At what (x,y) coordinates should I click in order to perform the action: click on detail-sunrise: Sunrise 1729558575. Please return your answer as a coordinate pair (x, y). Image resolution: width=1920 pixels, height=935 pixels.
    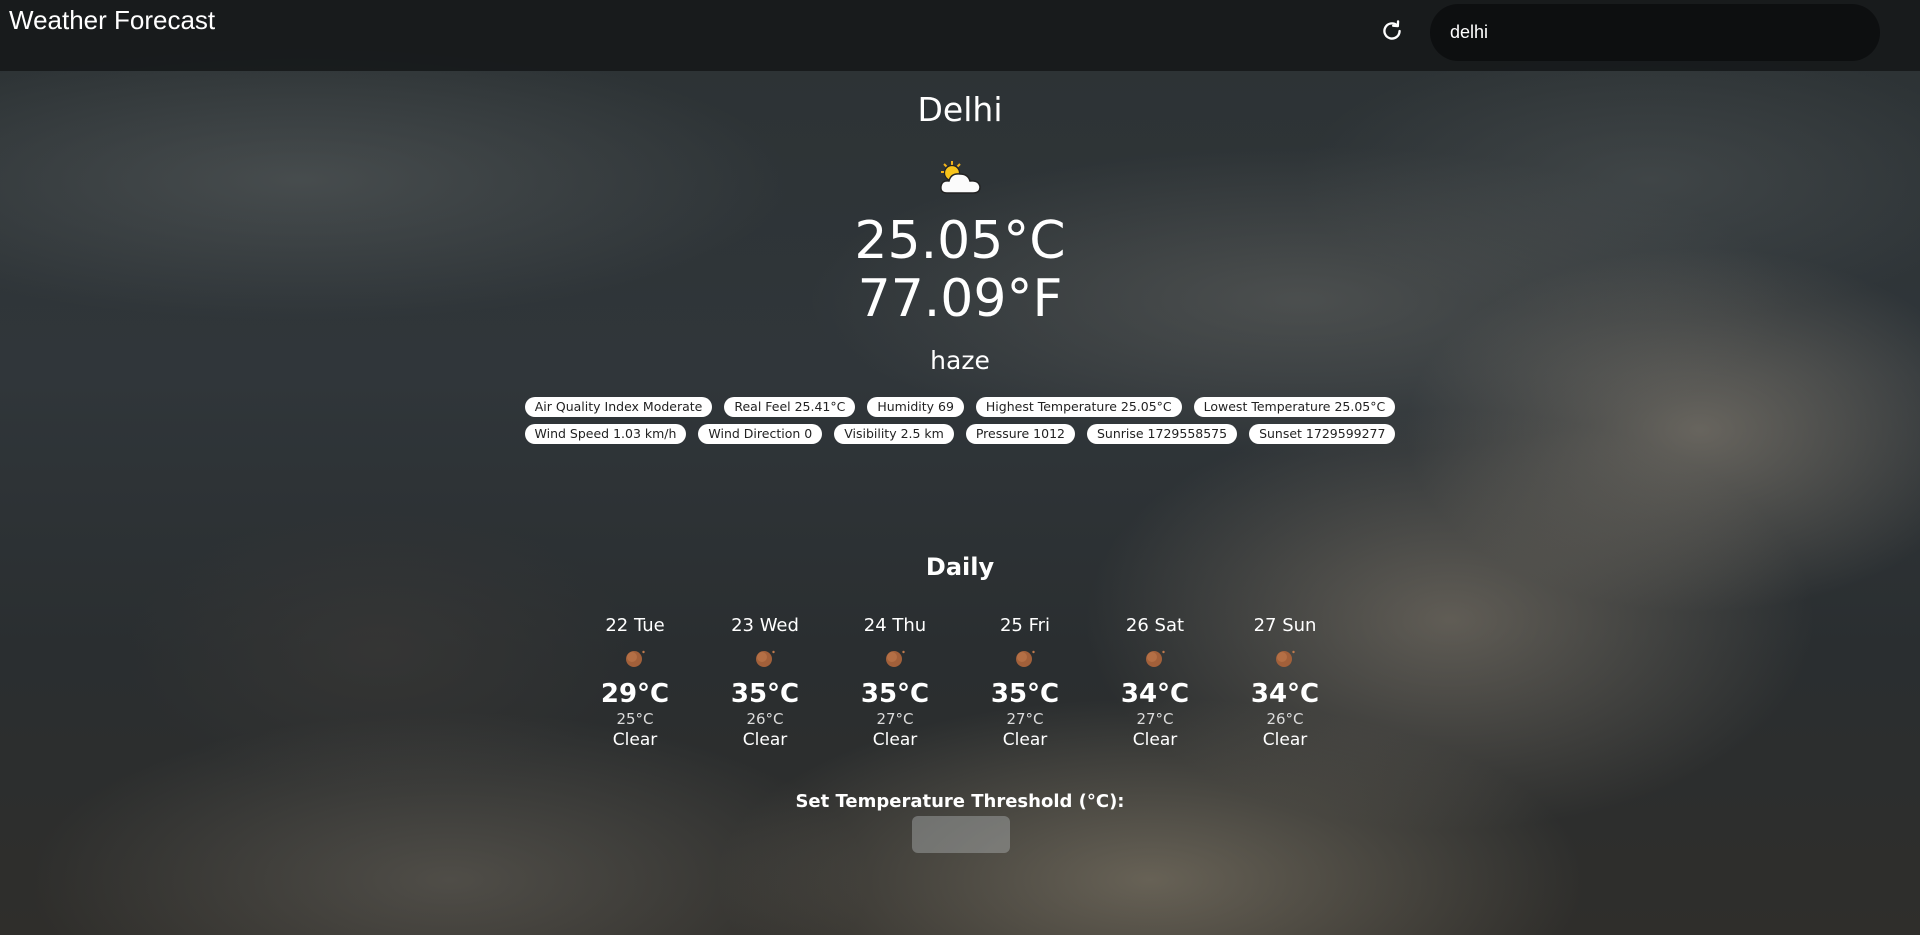
    Looking at the image, I should click on (1162, 434).